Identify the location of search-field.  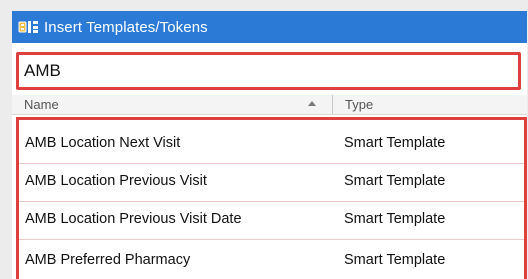
(268, 71).